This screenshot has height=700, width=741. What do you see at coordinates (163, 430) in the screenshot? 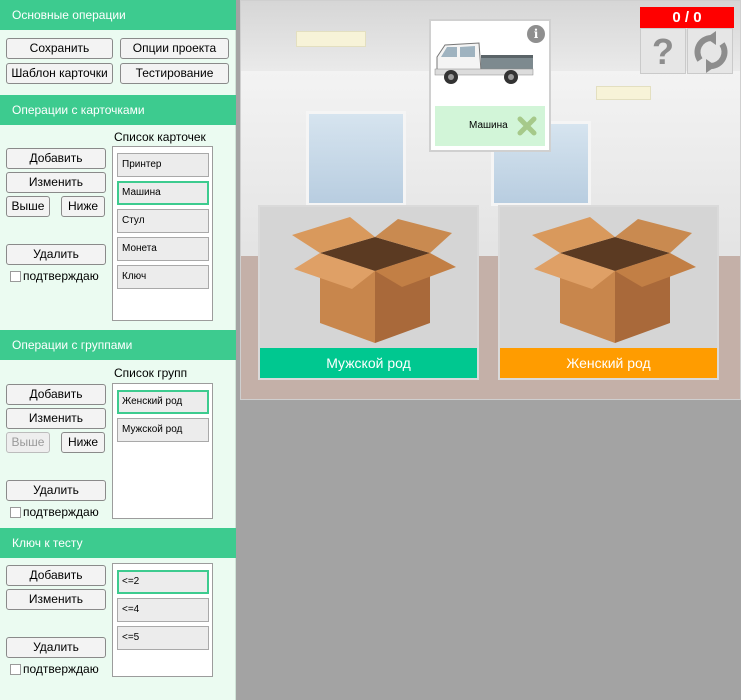
I see `group-list-item: Мужской род` at bounding box center [163, 430].